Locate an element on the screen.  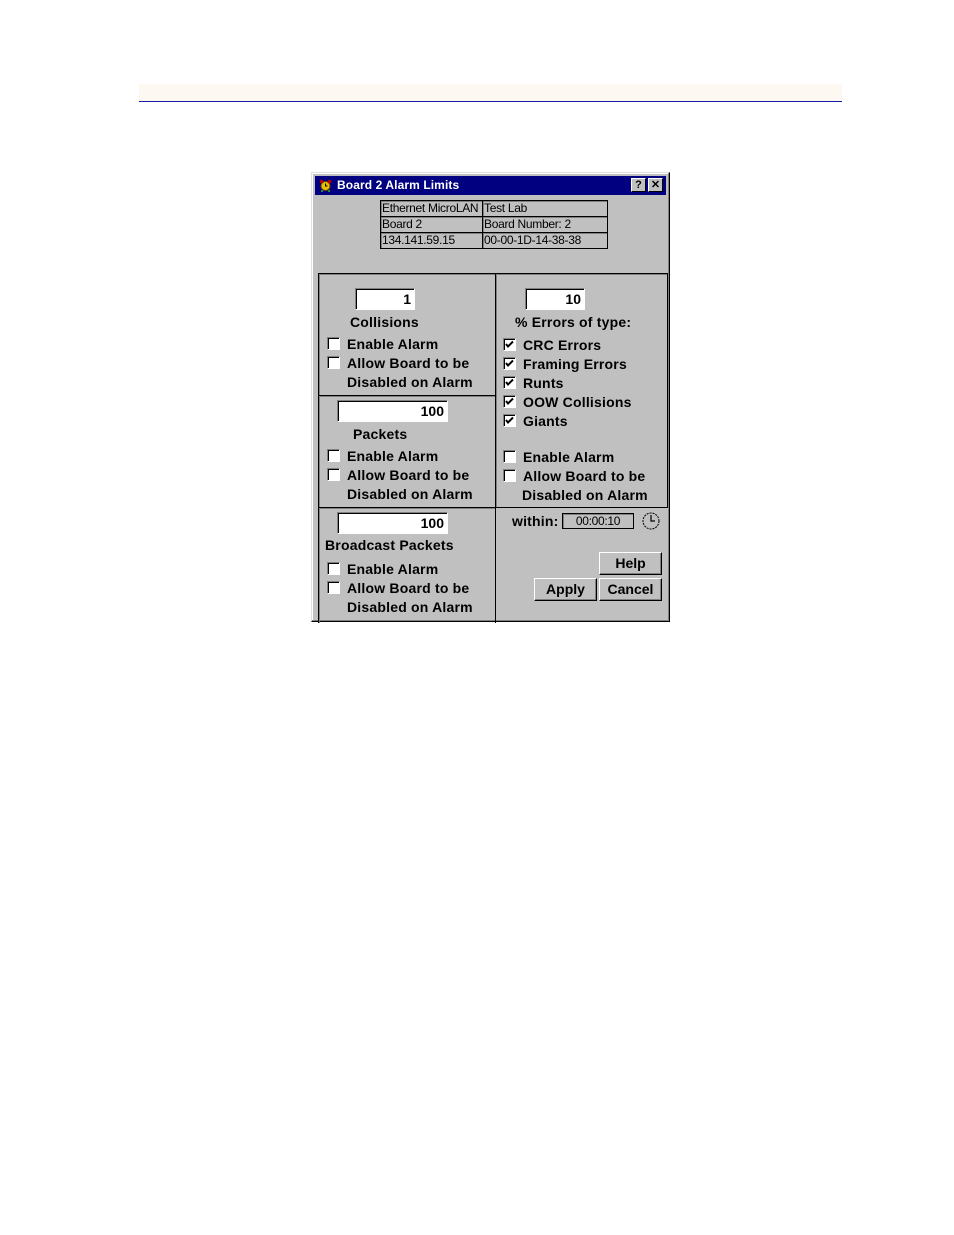
collisions-label: Collisions is located at coordinates (384, 322).